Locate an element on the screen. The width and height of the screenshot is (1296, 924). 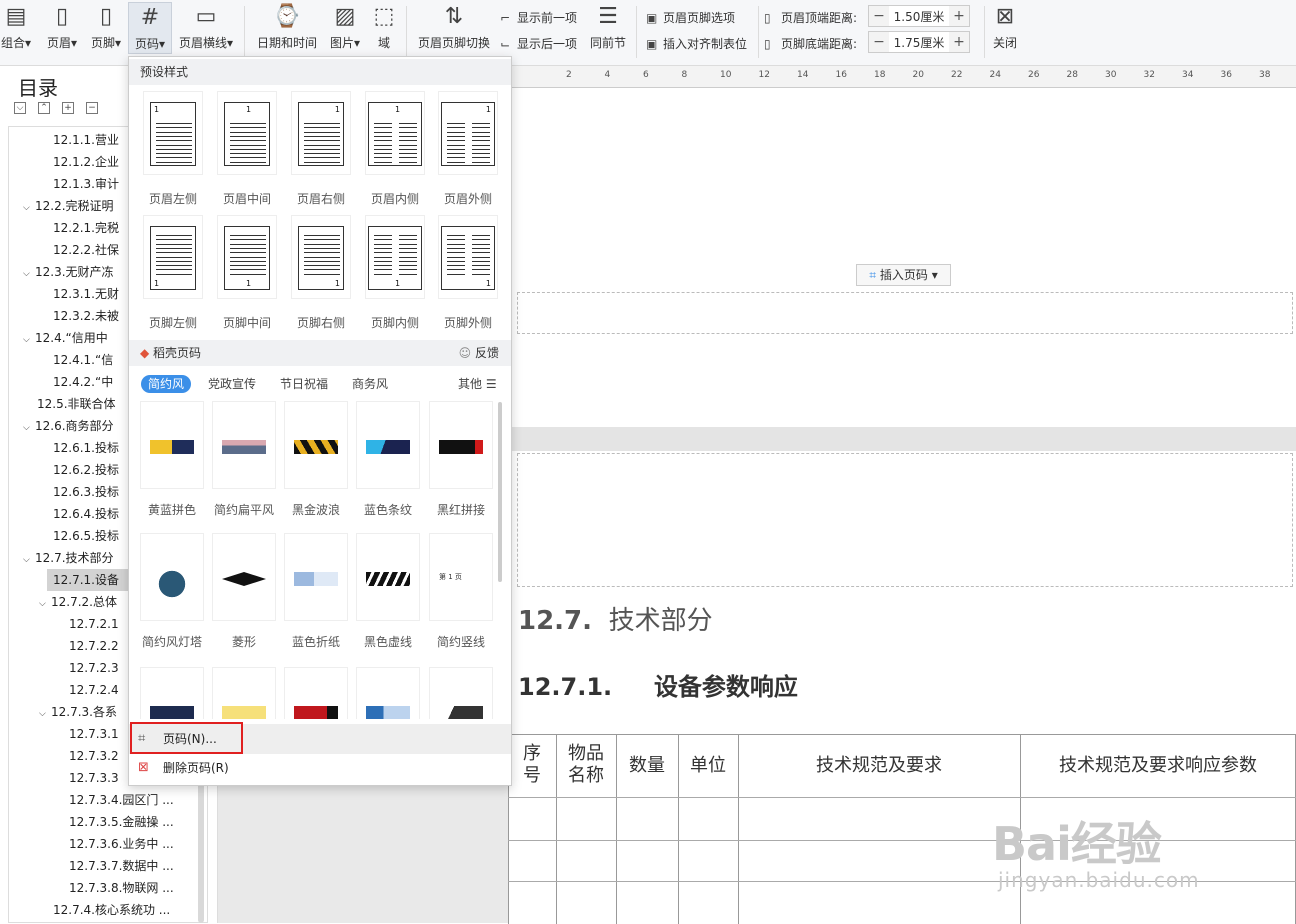
daoke-style-label: 黑金波浪 is located at coordinates (315, 510).